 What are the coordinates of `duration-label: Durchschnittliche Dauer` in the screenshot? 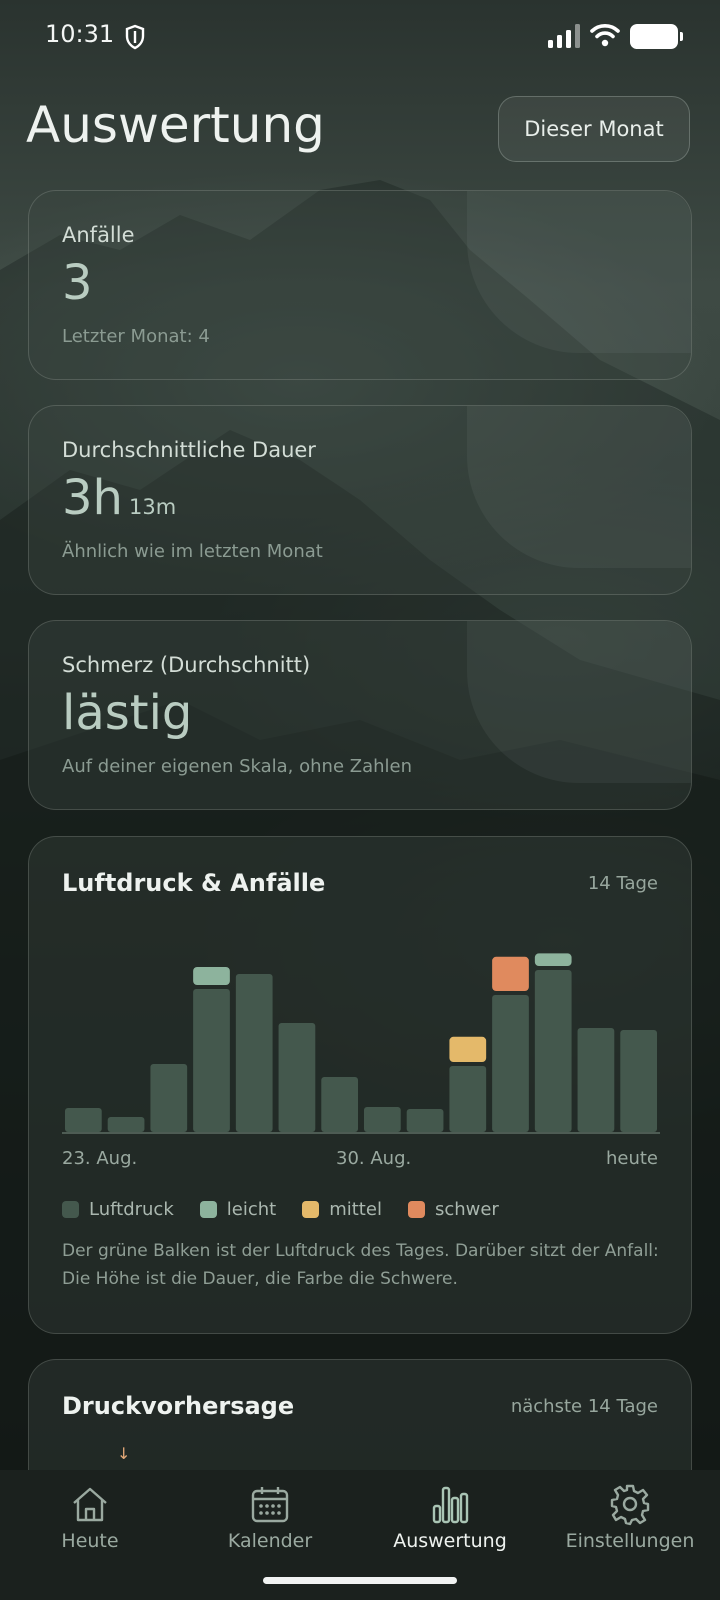 It's located at (189, 450).